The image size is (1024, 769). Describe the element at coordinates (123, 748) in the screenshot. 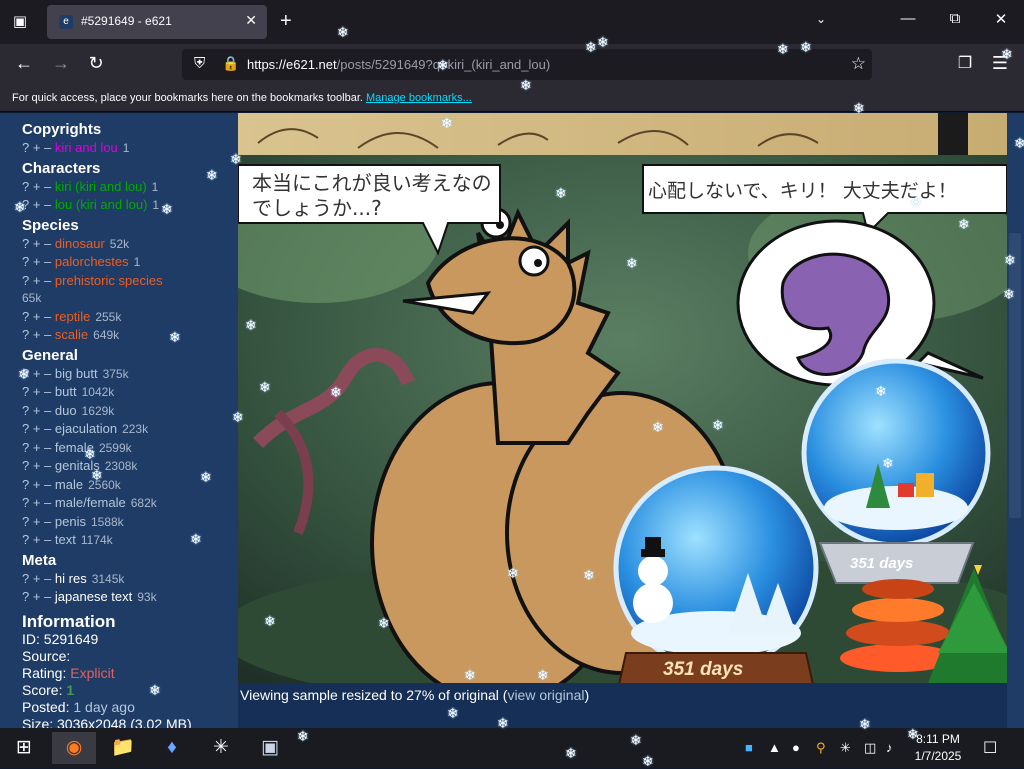

I see `file-explorer-icon: 📁` at that location.